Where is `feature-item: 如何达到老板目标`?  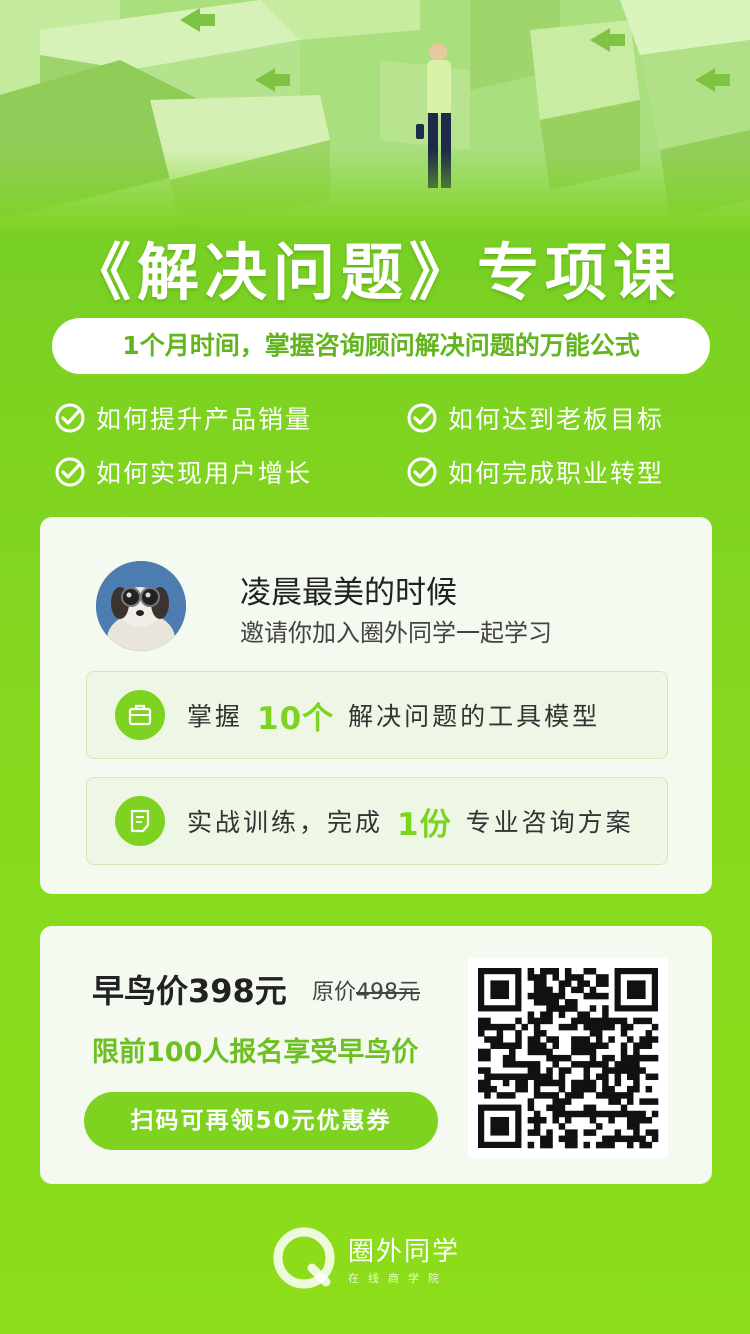 feature-item: 如何达到老板目标 is located at coordinates (535, 418).